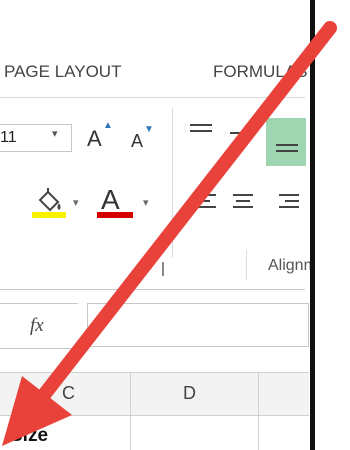  I want to click on column-header-d: D, so click(189, 393).